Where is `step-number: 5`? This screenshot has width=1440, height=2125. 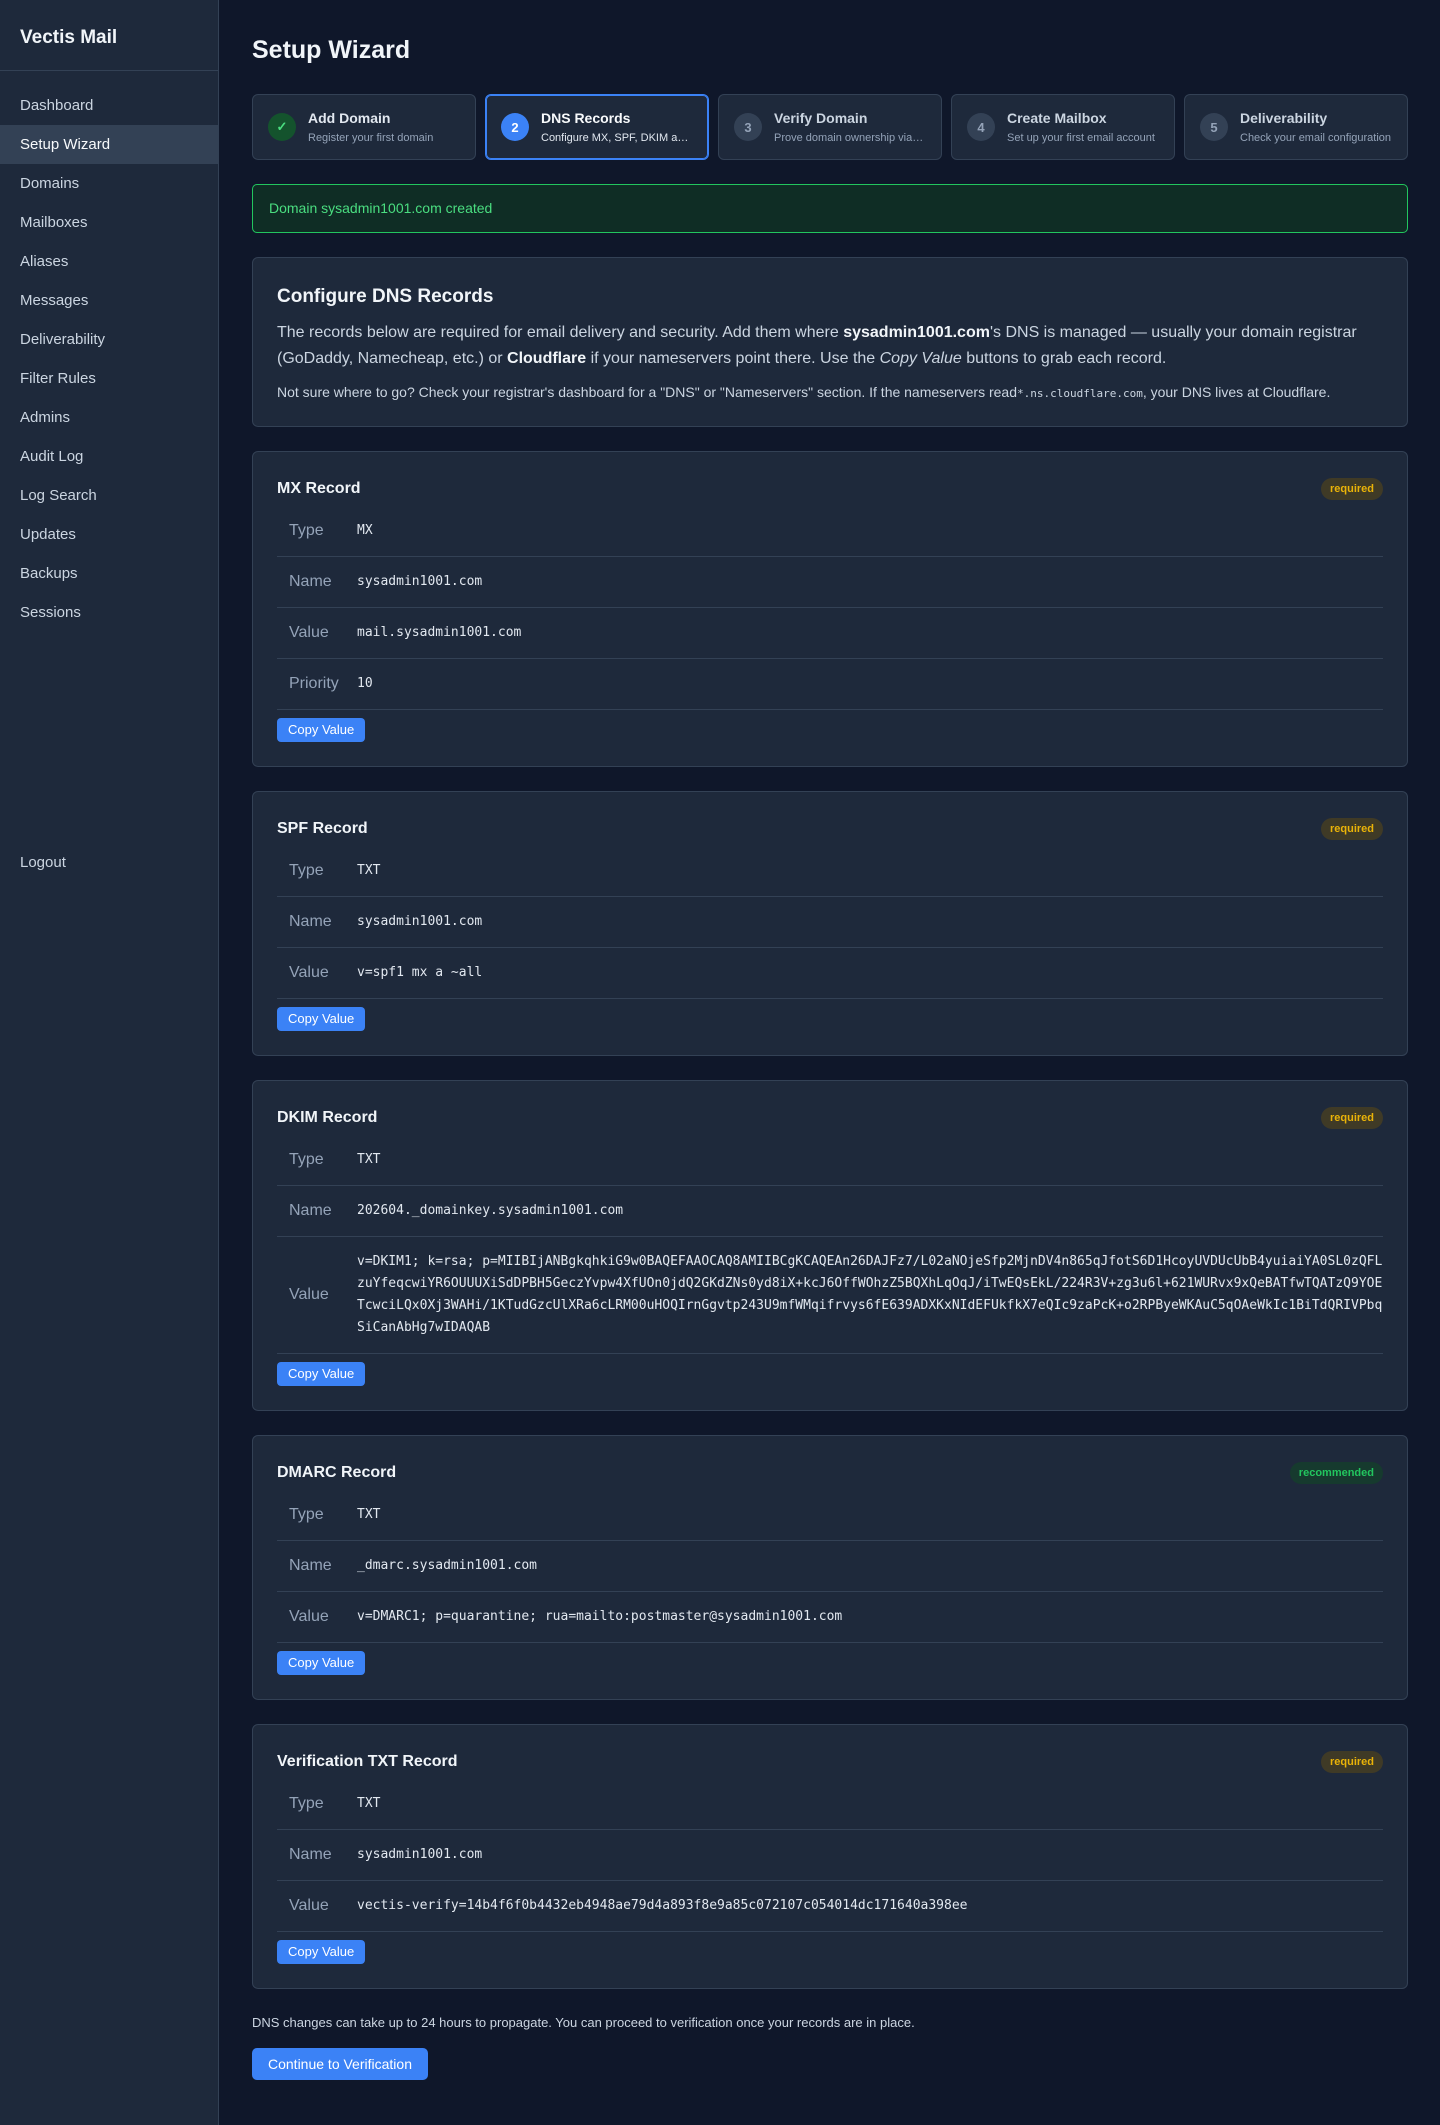
step-number: 5 is located at coordinates (1214, 127).